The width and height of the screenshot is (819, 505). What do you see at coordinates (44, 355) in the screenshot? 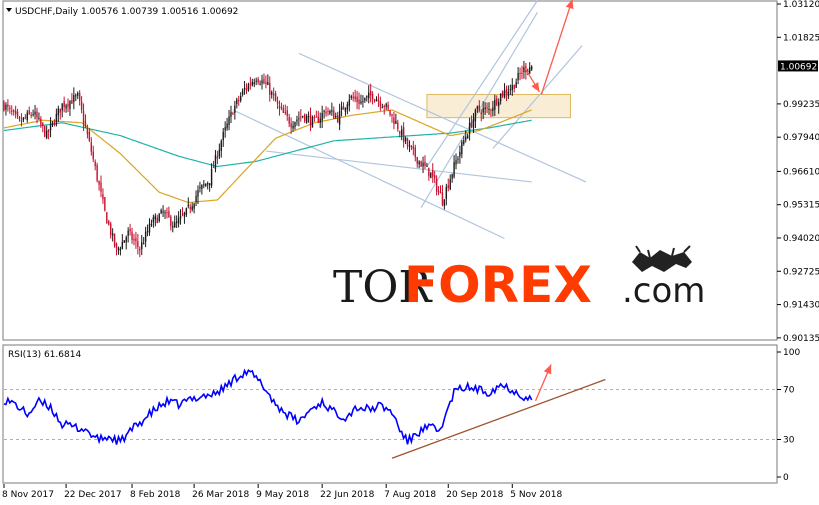
I see `rsi-title: RSI(13) 61.6814` at bounding box center [44, 355].